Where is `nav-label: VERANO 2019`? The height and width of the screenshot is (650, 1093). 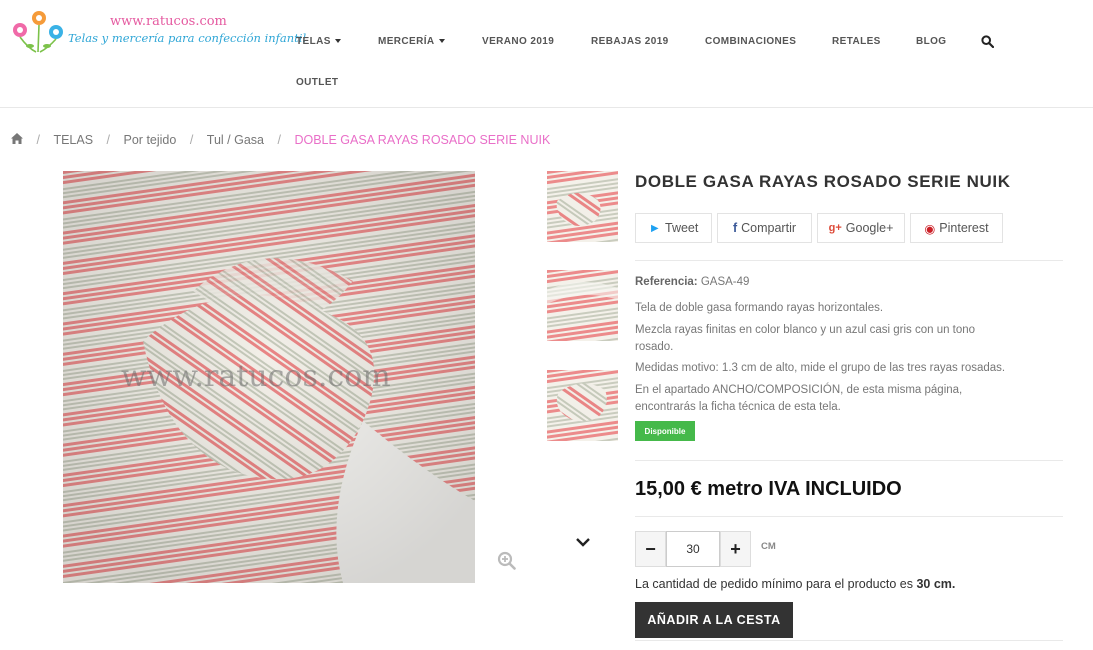 nav-label: VERANO 2019 is located at coordinates (518, 41).